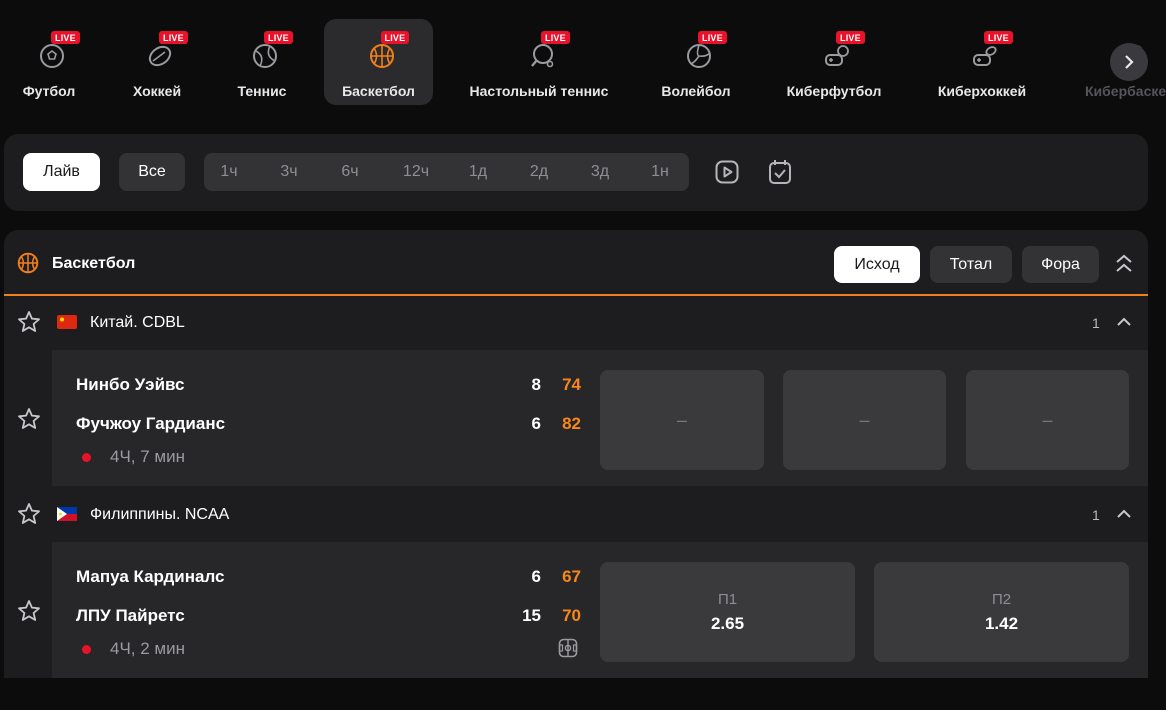 Image resolution: width=1166 pixels, height=710 pixels. Describe the element at coordinates (696, 91) in the screenshot. I see `sport-label: Волейбол` at that location.